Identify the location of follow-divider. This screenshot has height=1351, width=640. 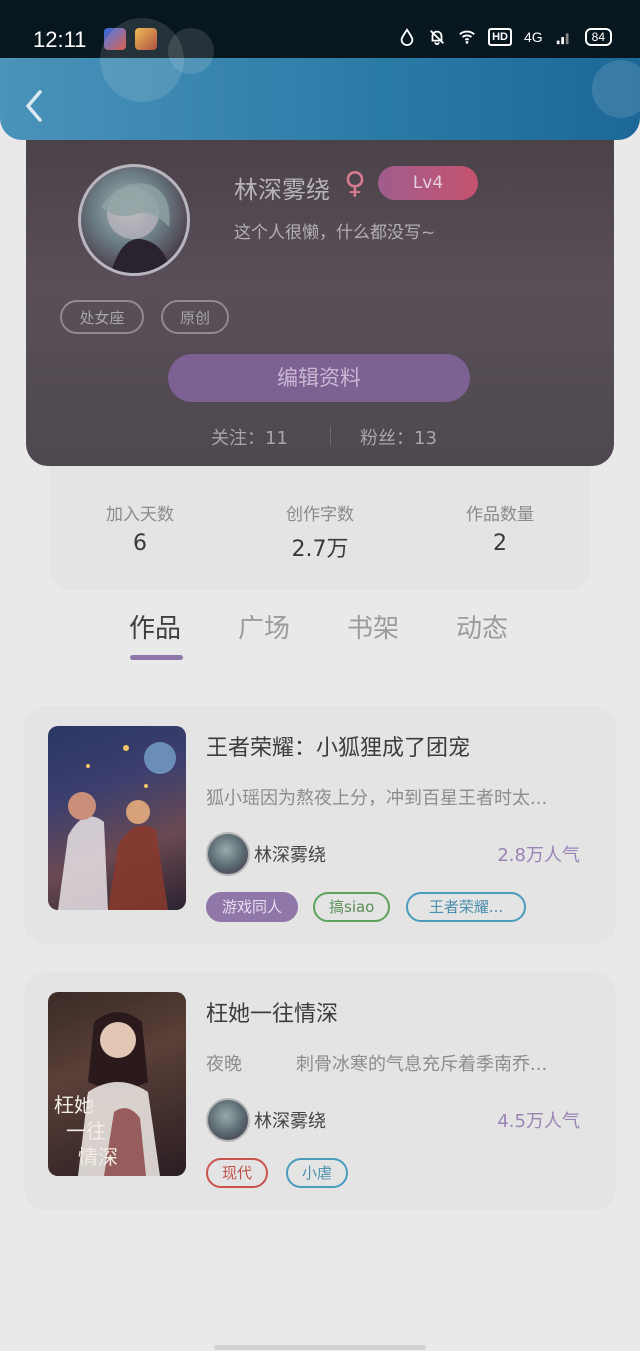
(330, 436).